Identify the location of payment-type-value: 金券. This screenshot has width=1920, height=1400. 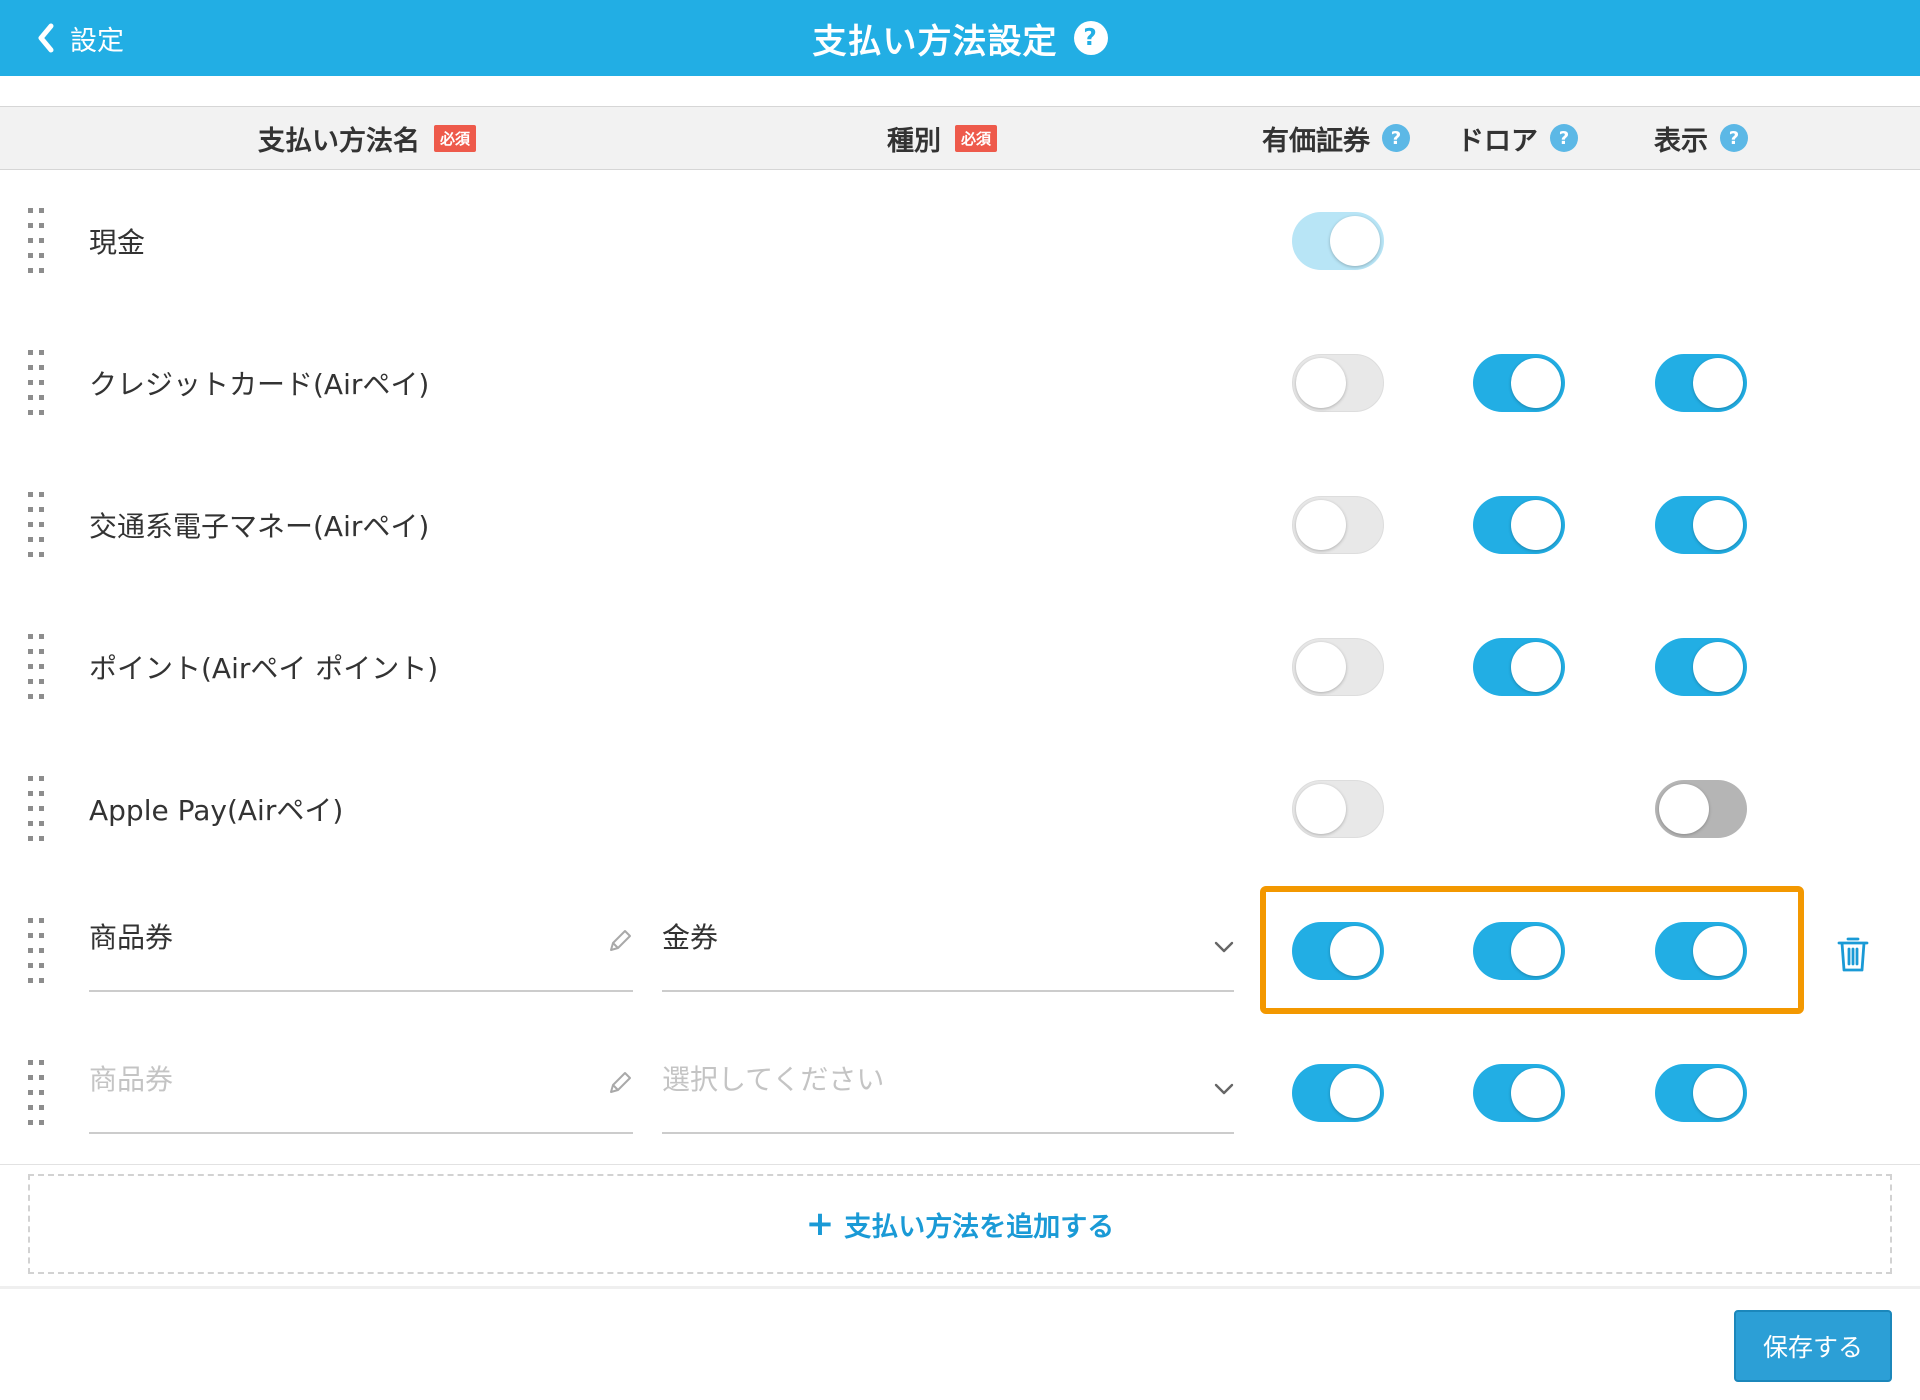
(690, 937).